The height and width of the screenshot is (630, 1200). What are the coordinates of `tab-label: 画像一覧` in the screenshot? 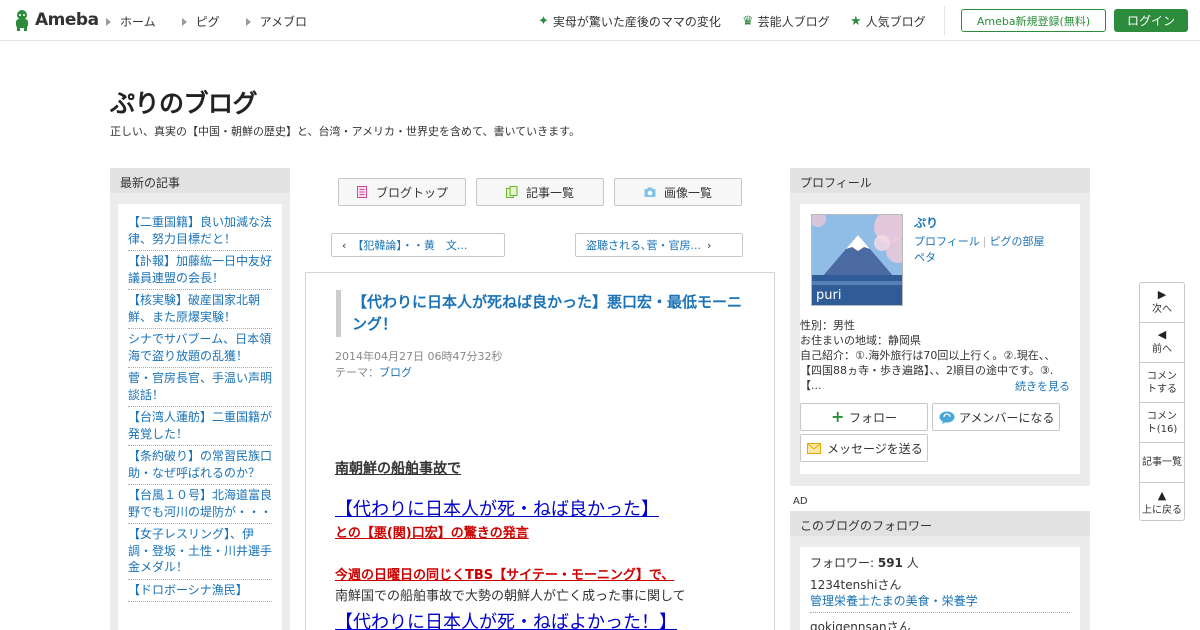 It's located at (687, 192).